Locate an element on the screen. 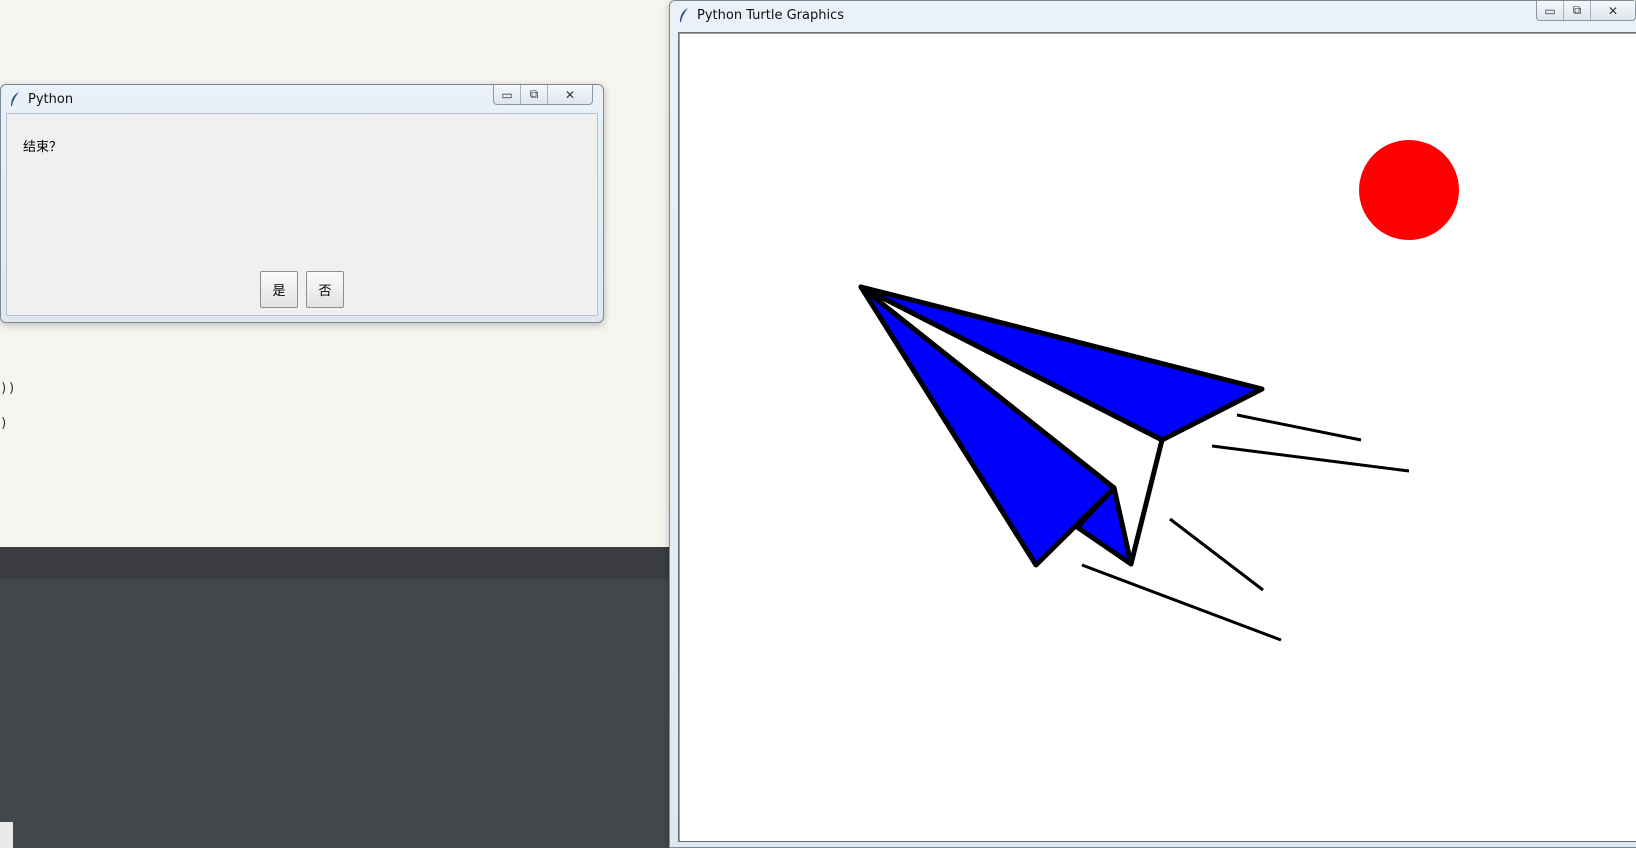 Image resolution: width=1636 pixels, height=848 pixels. yes-button: 是 is located at coordinates (279, 289).